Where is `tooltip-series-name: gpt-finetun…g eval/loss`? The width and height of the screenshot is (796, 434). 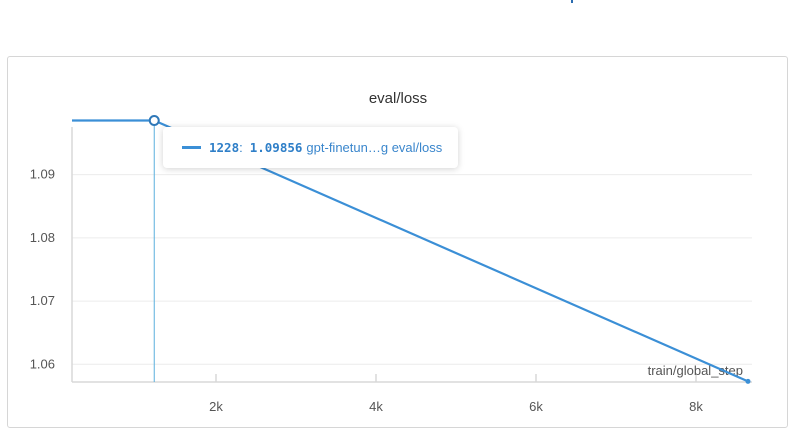
tooltip-series-name: gpt-finetun…g eval/loss is located at coordinates (374, 147).